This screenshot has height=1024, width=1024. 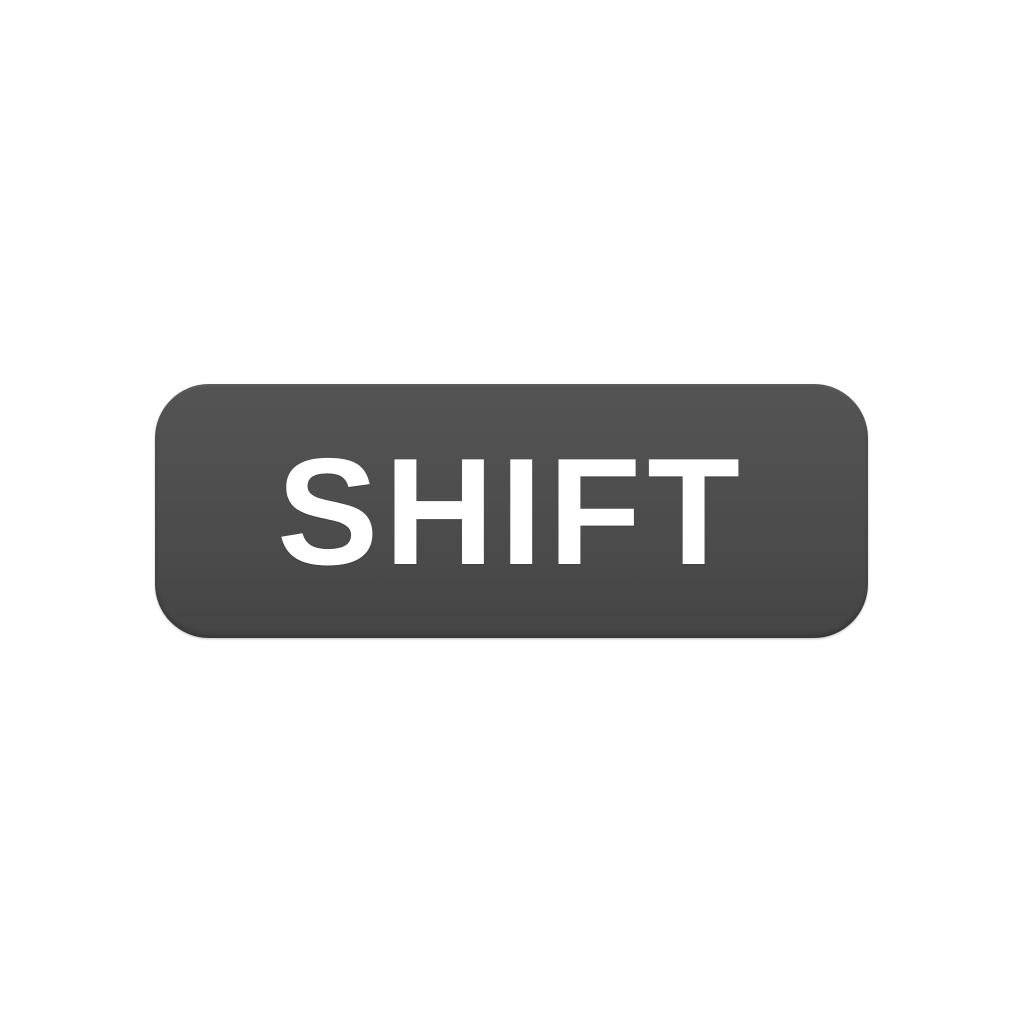 I want to click on shift-key-label: SHIFT, so click(x=511, y=512).